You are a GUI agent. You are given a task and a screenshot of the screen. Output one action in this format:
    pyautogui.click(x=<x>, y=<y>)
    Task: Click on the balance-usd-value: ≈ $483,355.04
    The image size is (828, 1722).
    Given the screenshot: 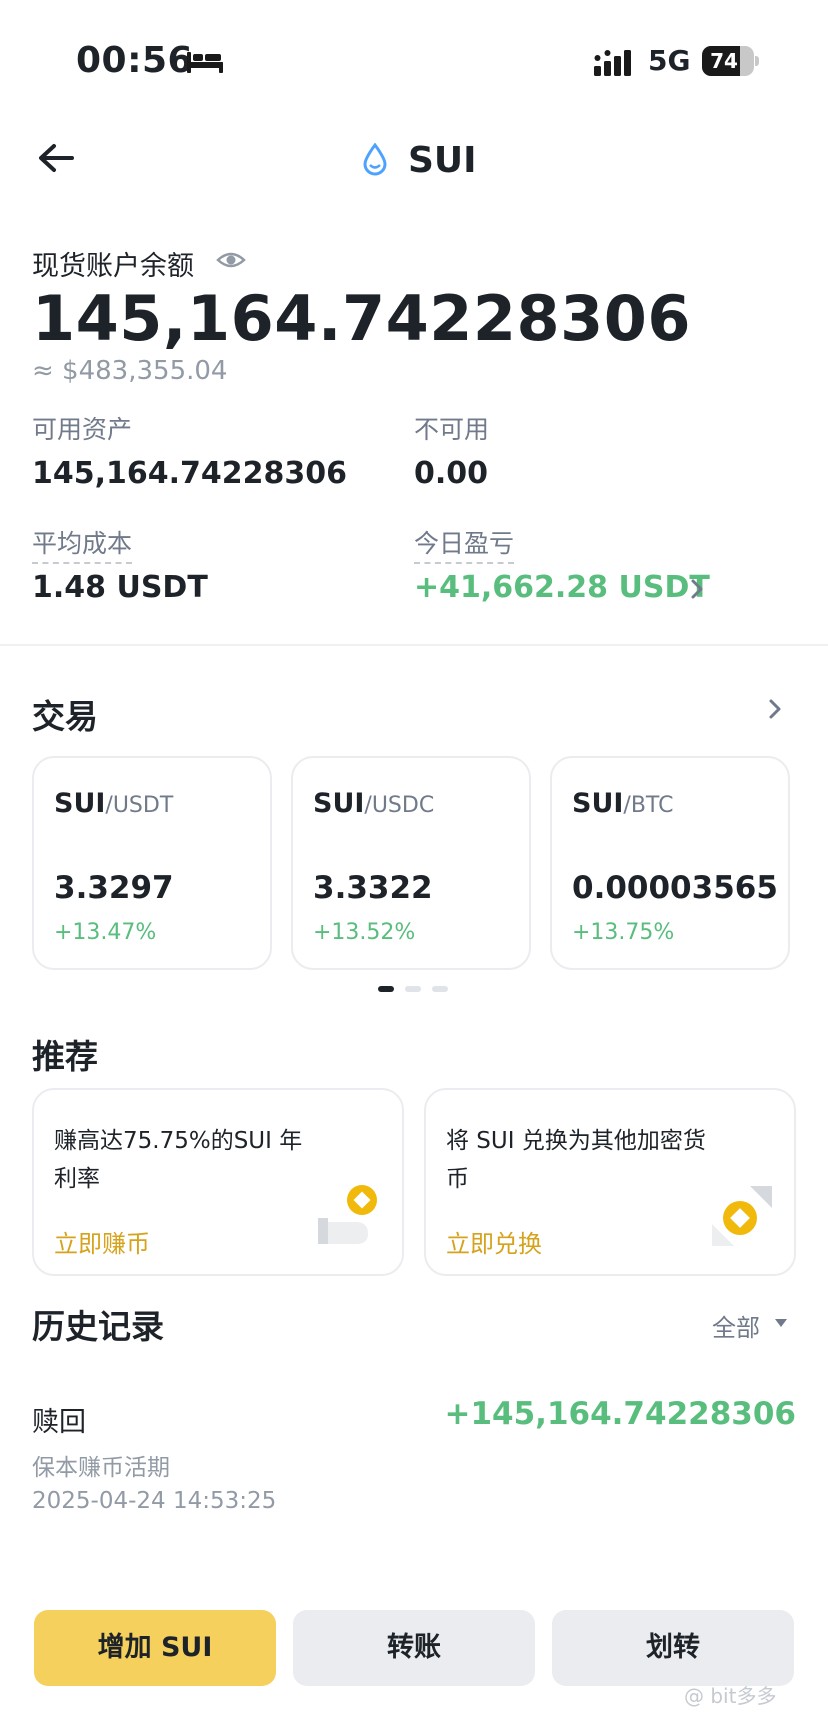 What is the action you would take?
    pyautogui.click(x=130, y=371)
    